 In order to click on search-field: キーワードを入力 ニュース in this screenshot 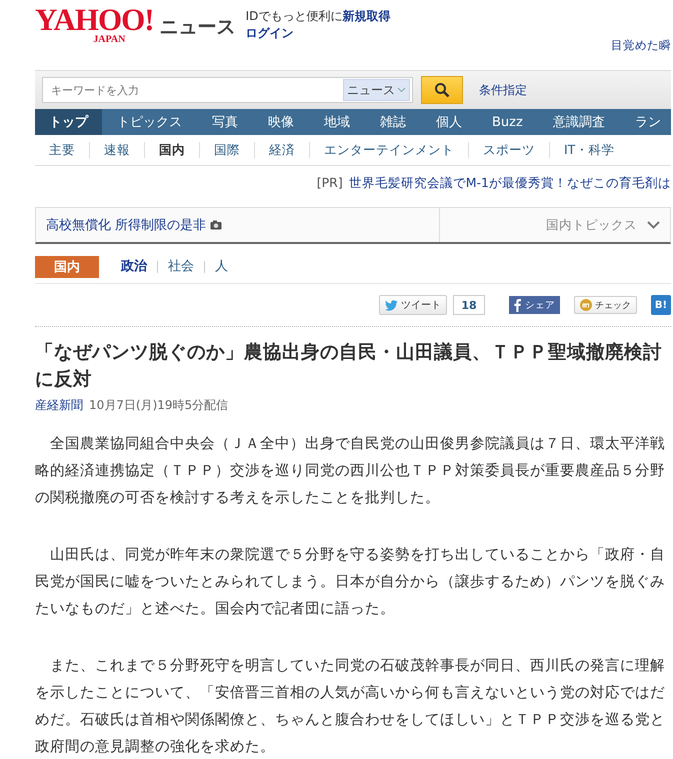, I will do `click(227, 90)`.